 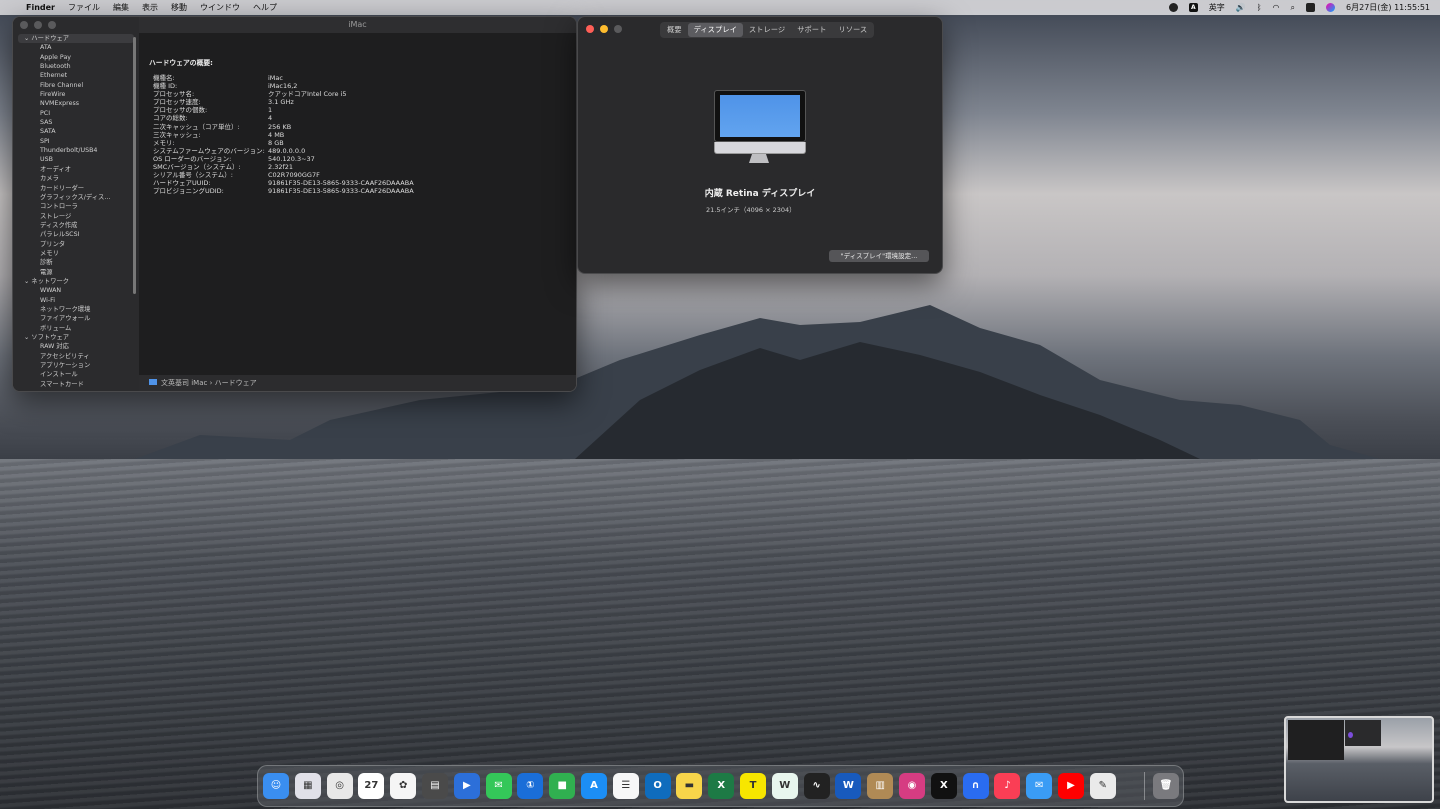 I want to click on sidebar-item-hardware: FireWire, so click(x=76, y=94).